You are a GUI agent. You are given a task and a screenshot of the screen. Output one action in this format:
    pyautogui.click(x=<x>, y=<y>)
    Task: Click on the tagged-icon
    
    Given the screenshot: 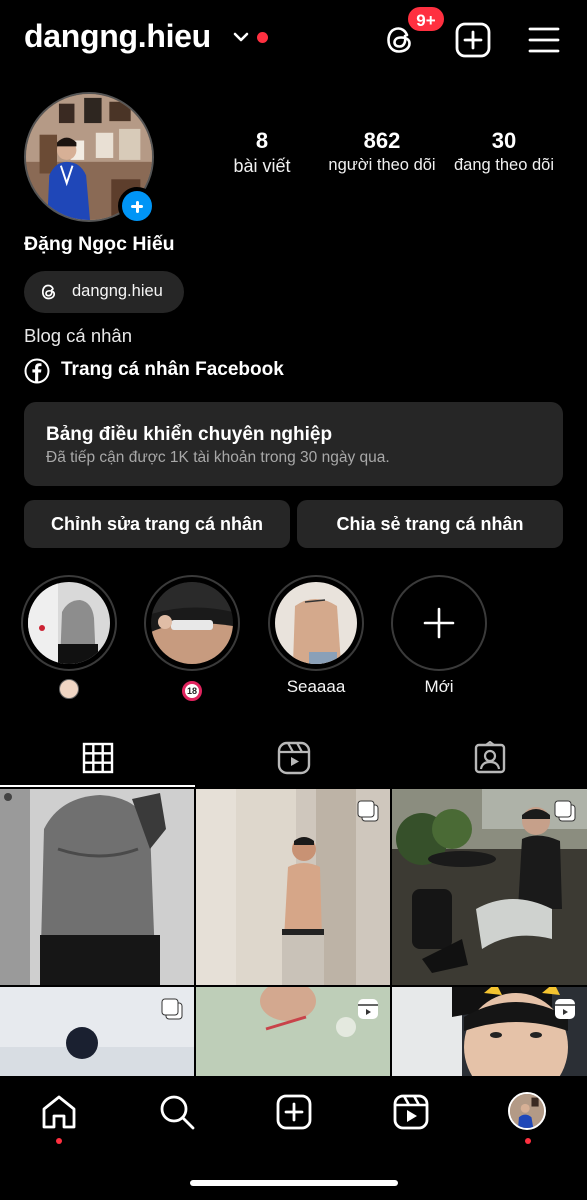 What is the action you would take?
    pyautogui.click(x=489, y=757)
    